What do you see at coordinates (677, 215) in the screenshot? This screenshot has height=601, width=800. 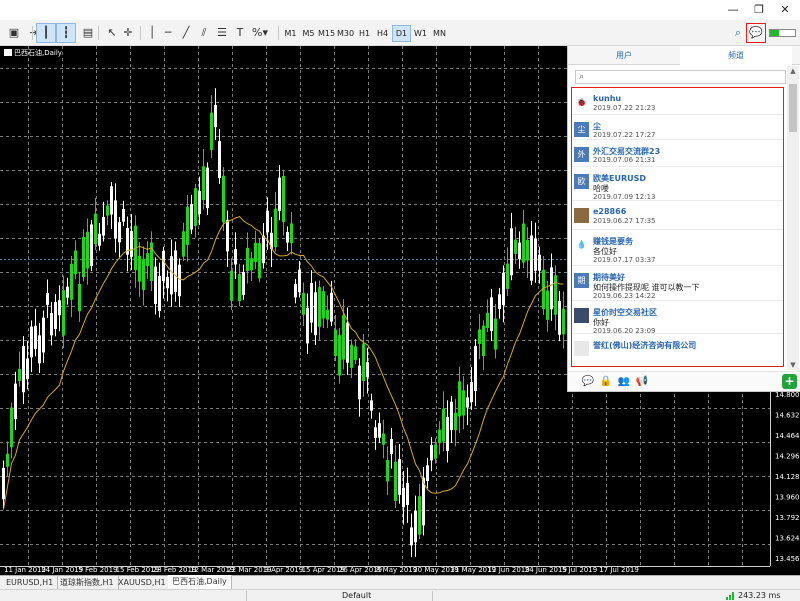 I see `channel-item: e28866 2019.06.27 17:35` at bounding box center [677, 215].